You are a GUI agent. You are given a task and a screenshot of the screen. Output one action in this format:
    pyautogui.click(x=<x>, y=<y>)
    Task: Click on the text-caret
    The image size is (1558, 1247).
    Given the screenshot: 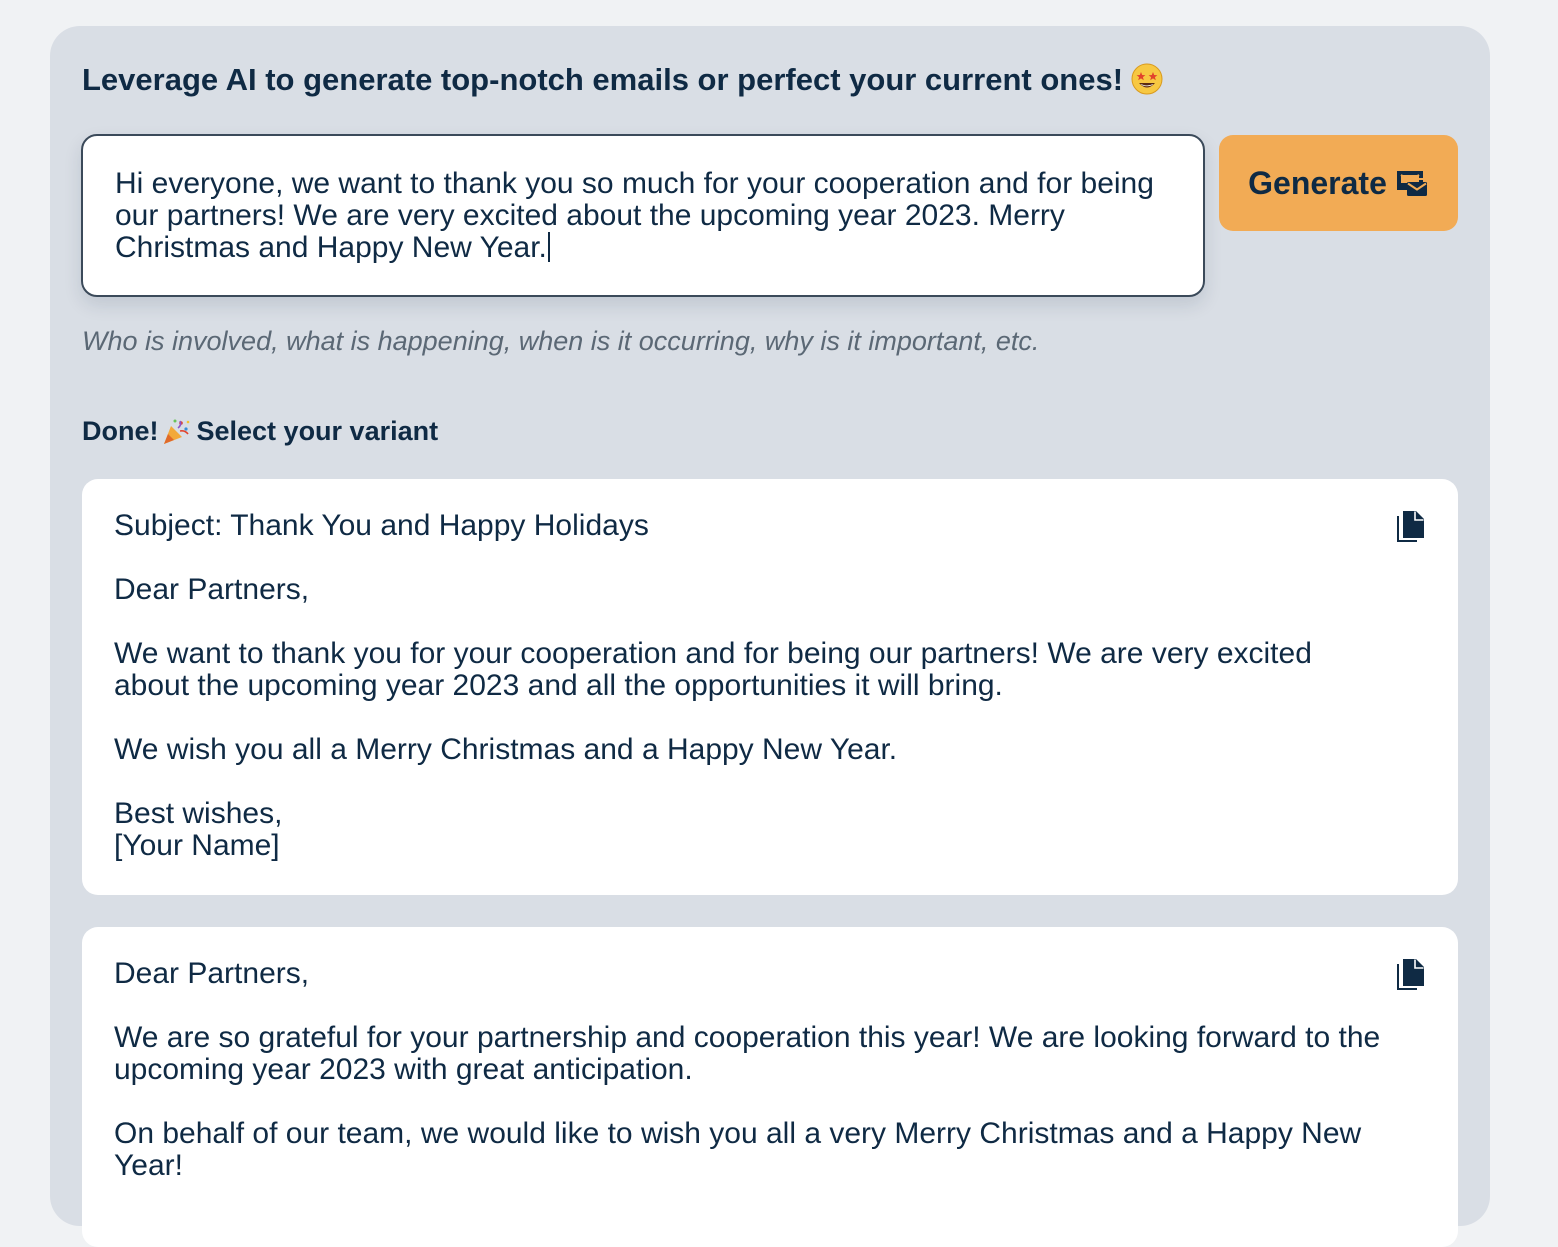 What is the action you would take?
    pyautogui.click(x=548, y=247)
    